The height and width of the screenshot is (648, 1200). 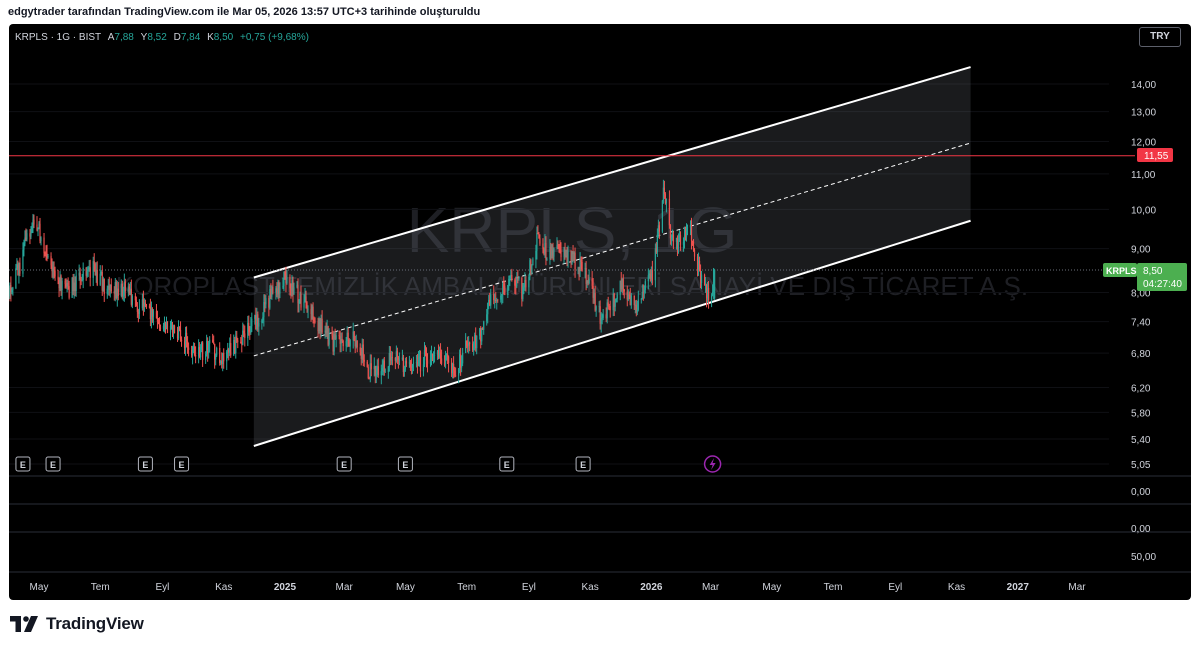 What do you see at coordinates (1143, 85) in the screenshot?
I see `y-tick-label: 14,00` at bounding box center [1143, 85].